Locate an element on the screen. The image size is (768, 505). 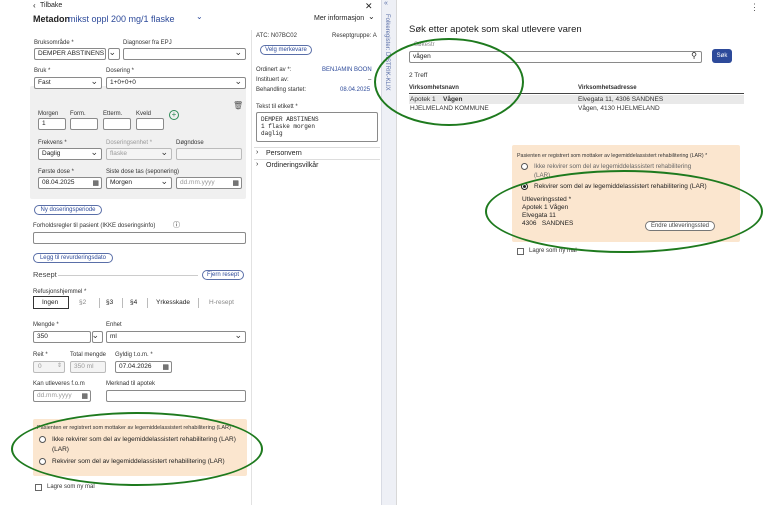
search-input: vågen ⚲ is located at coordinates (555, 57).